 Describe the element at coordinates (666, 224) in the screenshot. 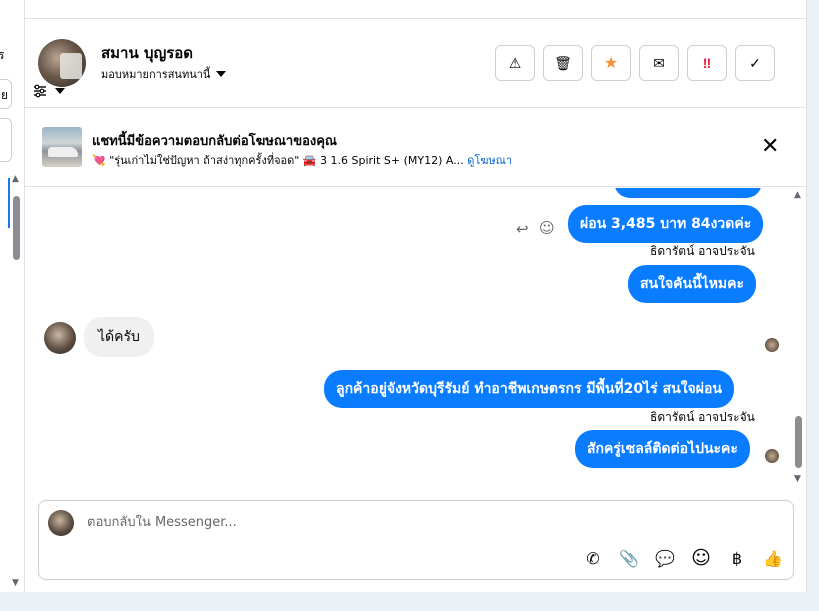

I see `message-bubble-outgoing: ผ่อน 3,485 บาท 84งวดค่ะ` at that location.